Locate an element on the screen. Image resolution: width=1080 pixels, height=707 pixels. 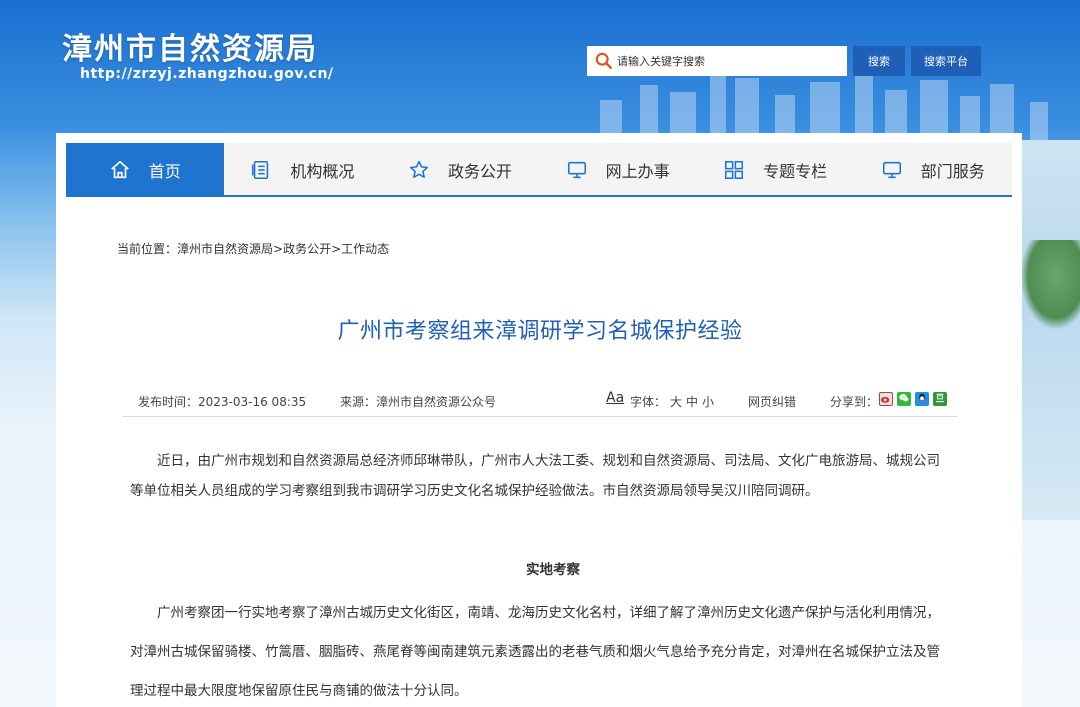
document-list-icon is located at coordinates (260, 170).